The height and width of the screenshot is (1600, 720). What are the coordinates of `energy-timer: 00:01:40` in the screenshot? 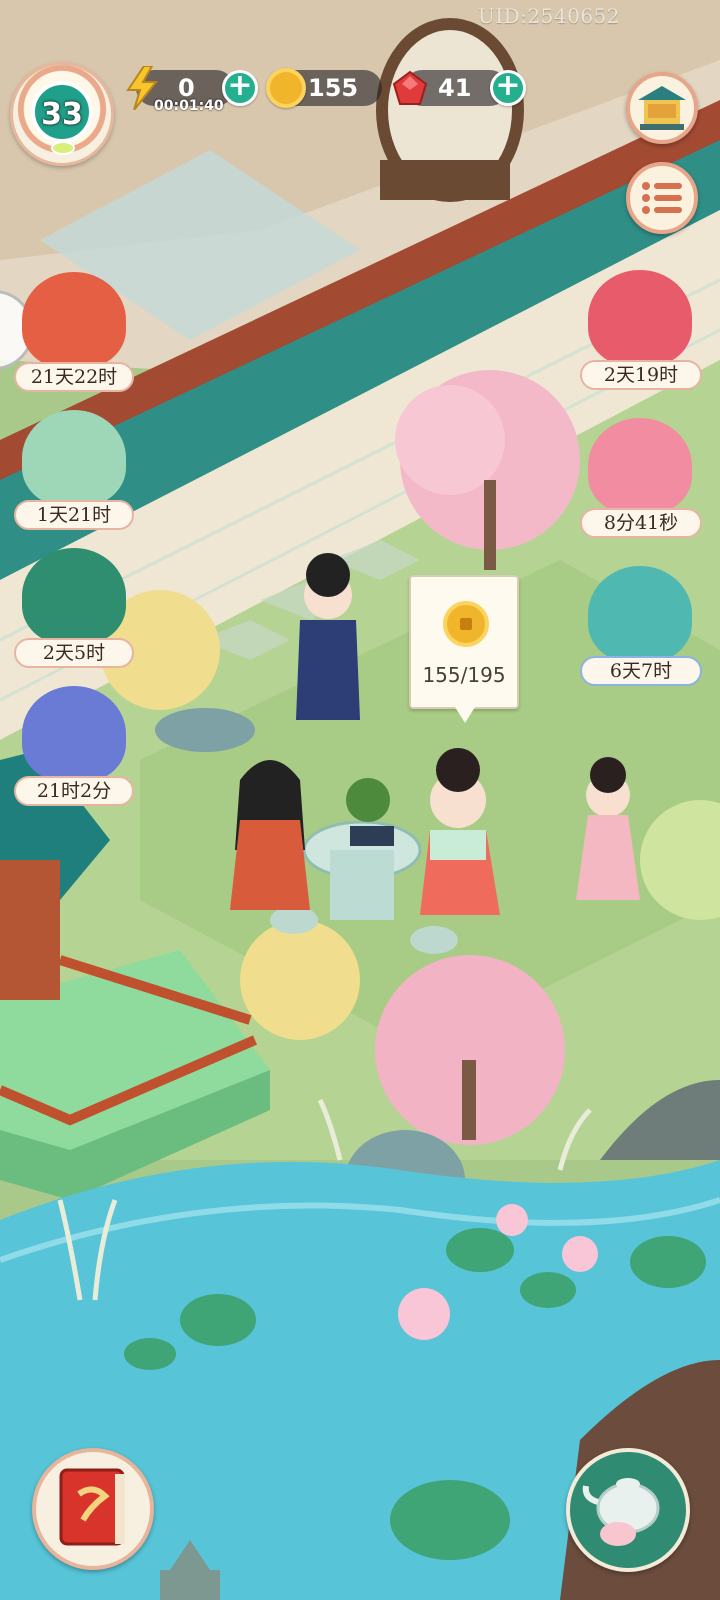 It's located at (189, 106).